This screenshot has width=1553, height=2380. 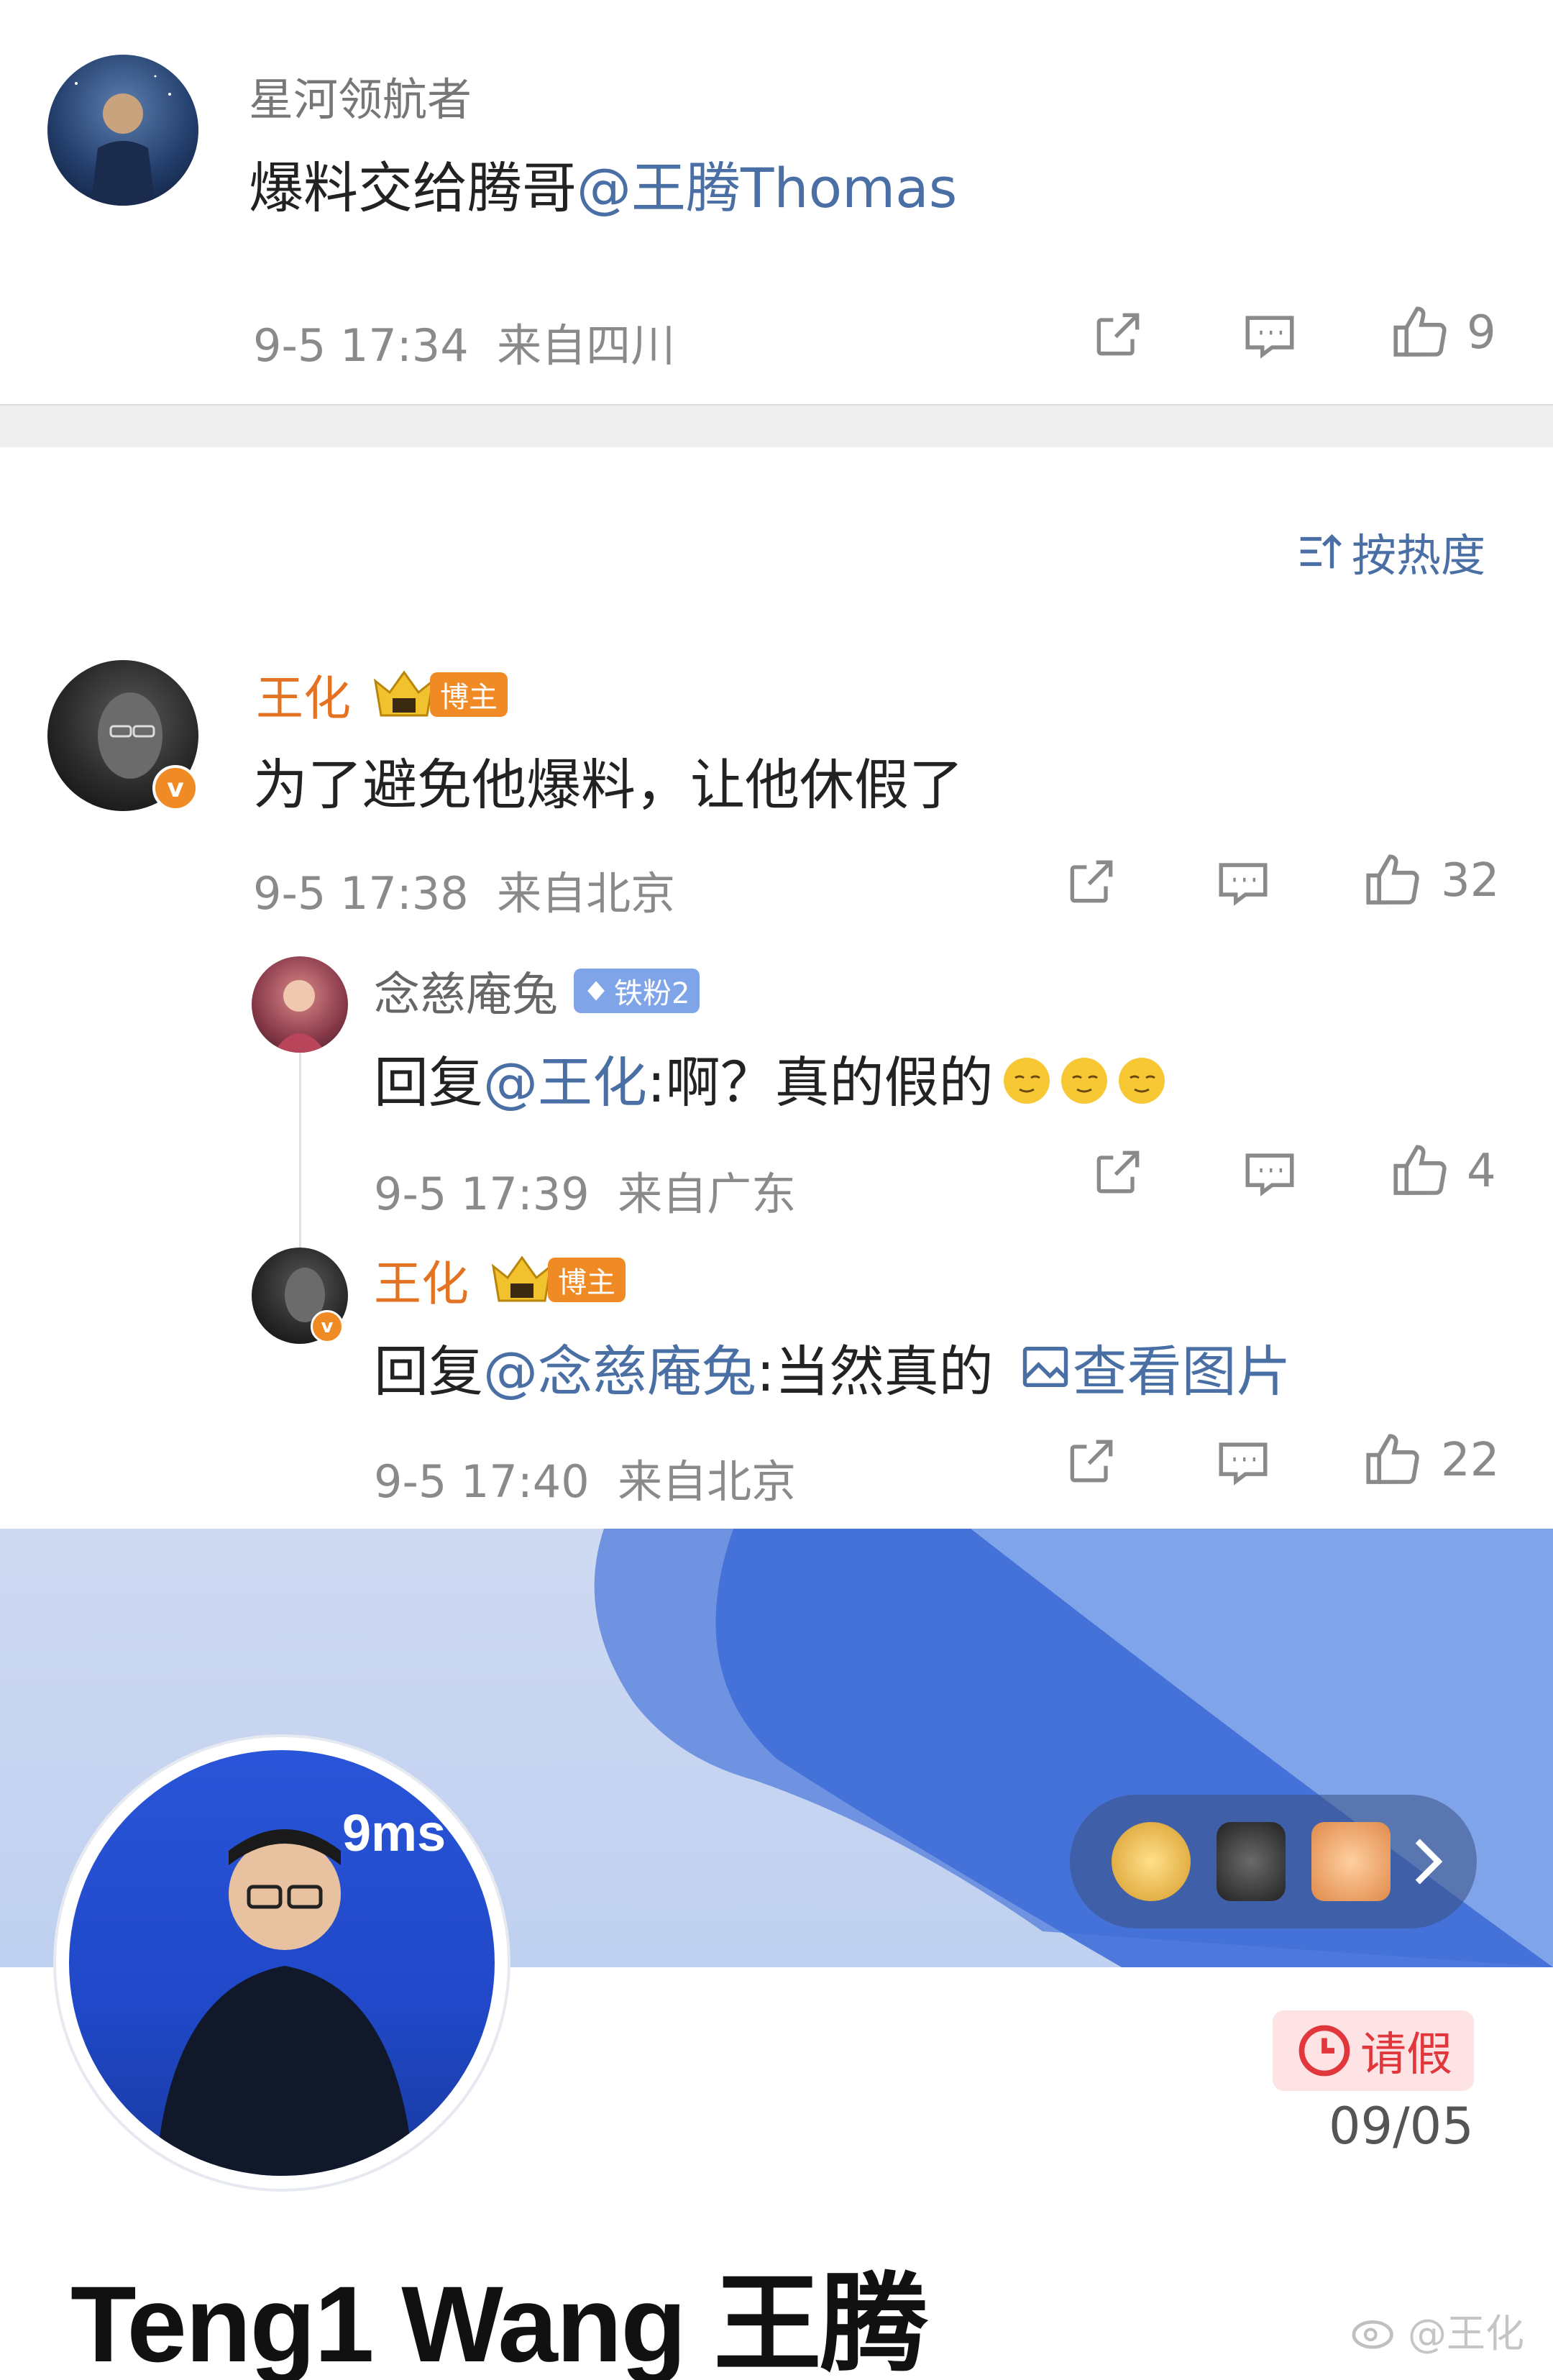 What do you see at coordinates (767, 188) in the screenshot?
I see `mention-link: @王腾Thomas` at bounding box center [767, 188].